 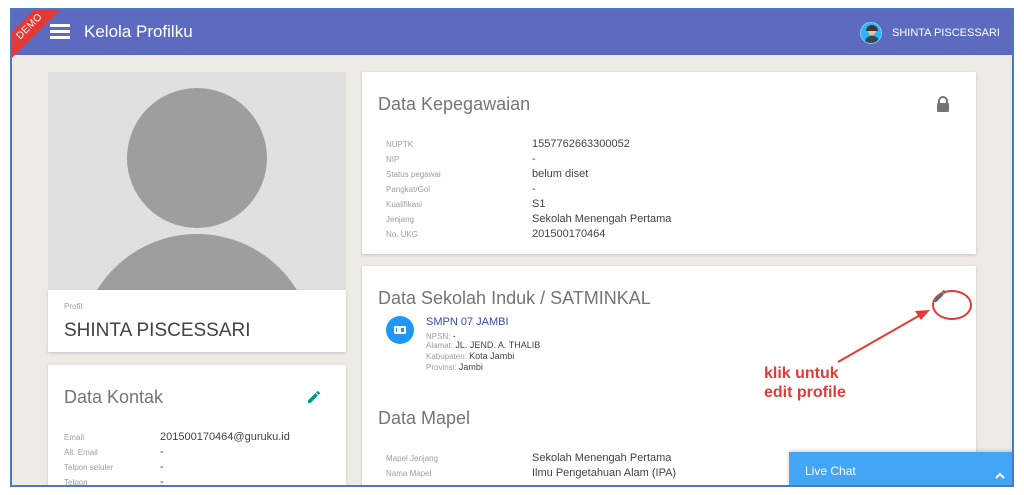 I want to click on live-chat-label: Live Chat, so click(x=830, y=471).